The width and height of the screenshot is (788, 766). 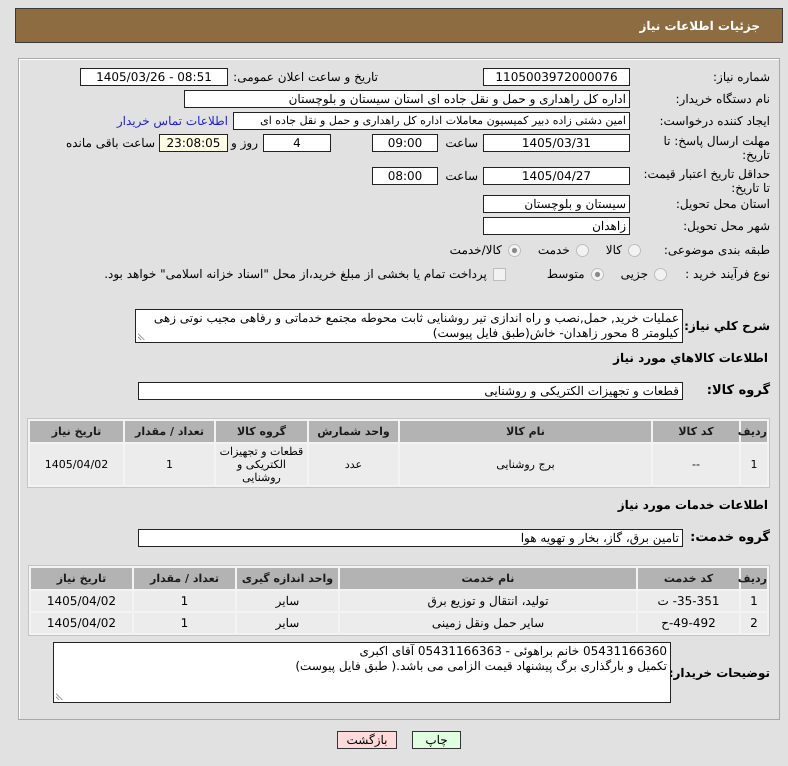 What do you see at coordinates (353, 431) in the screenshot?
I see `column-header: واحد شمارش` at bounding box center [353, 431].